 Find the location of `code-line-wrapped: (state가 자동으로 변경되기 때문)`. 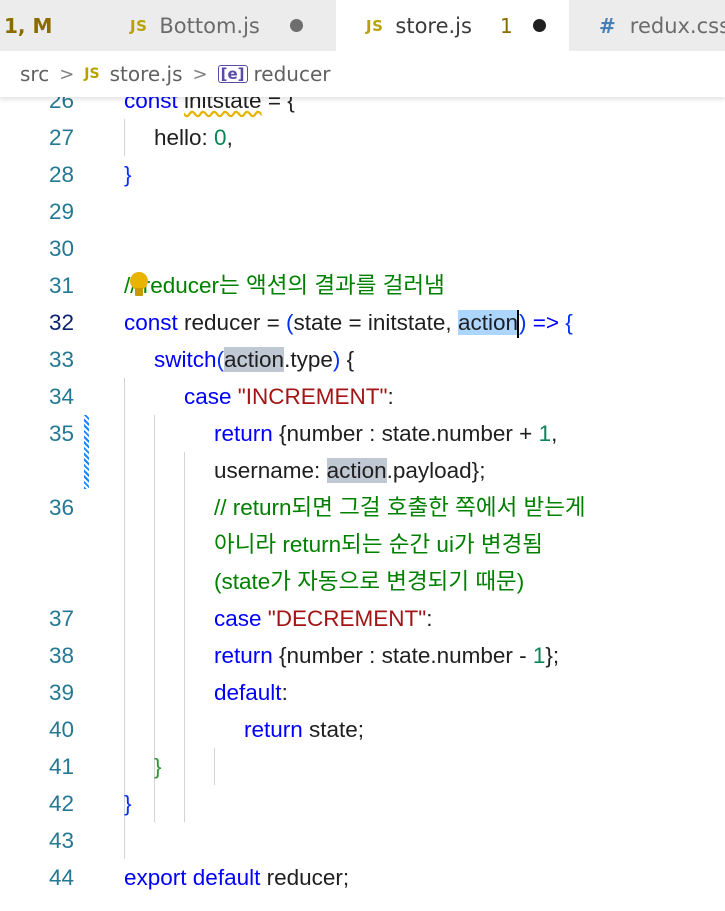

code-line-wrapped: (state가 자동으로 변경되기 때문) is located at coordinates (362, 581).